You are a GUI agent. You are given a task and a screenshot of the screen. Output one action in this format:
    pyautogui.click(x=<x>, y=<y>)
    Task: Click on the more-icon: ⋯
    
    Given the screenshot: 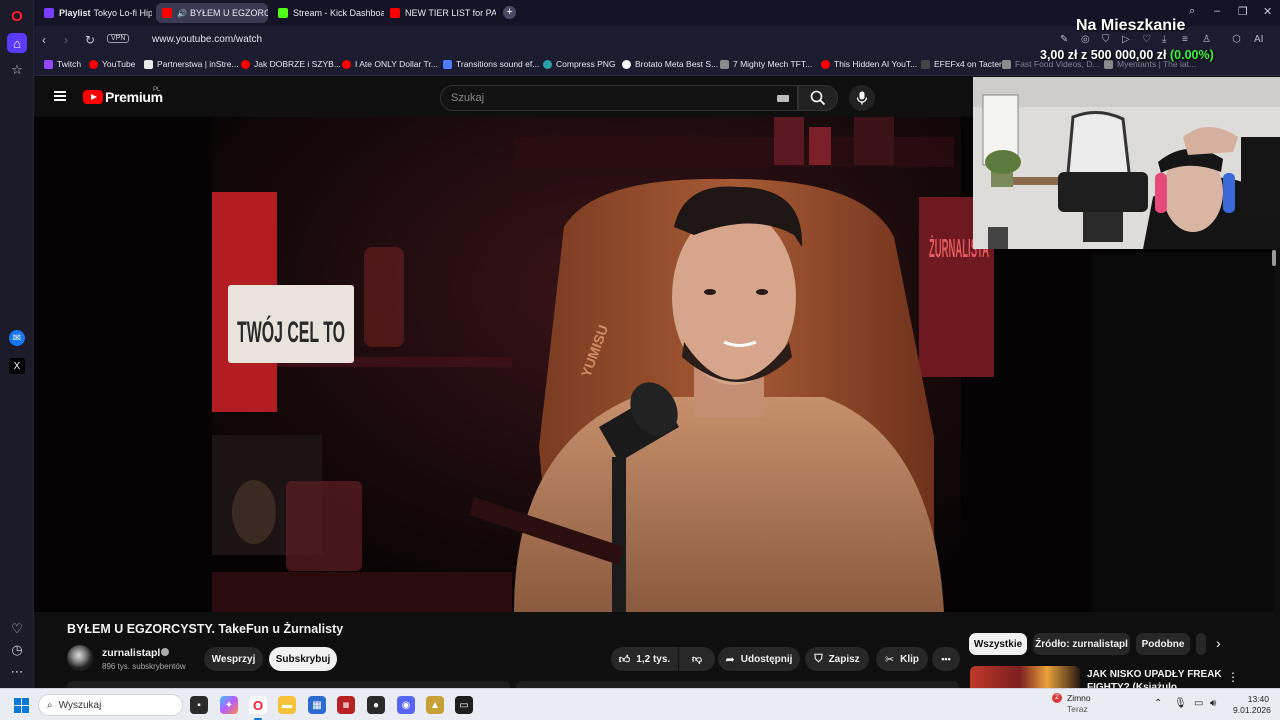 What is the action you would take?
    pyautogui.click(x=17, y=672)
    